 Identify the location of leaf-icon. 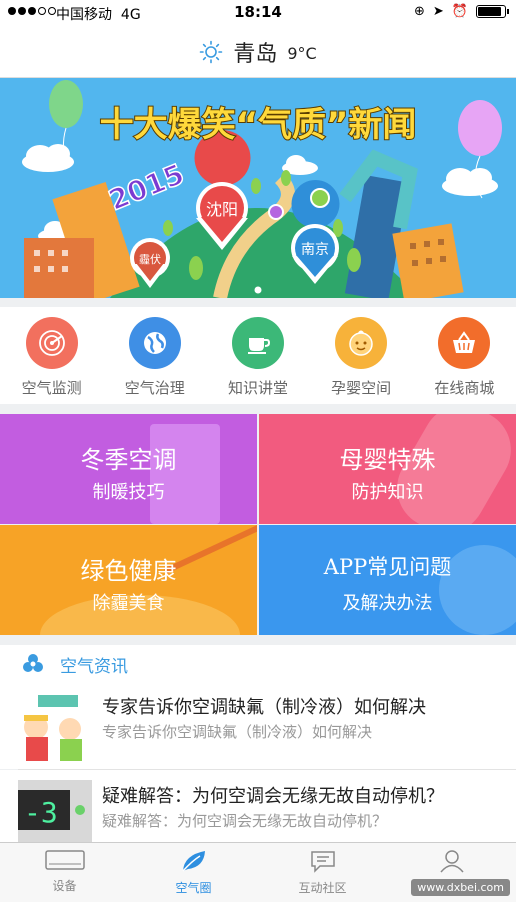
(193, 861).